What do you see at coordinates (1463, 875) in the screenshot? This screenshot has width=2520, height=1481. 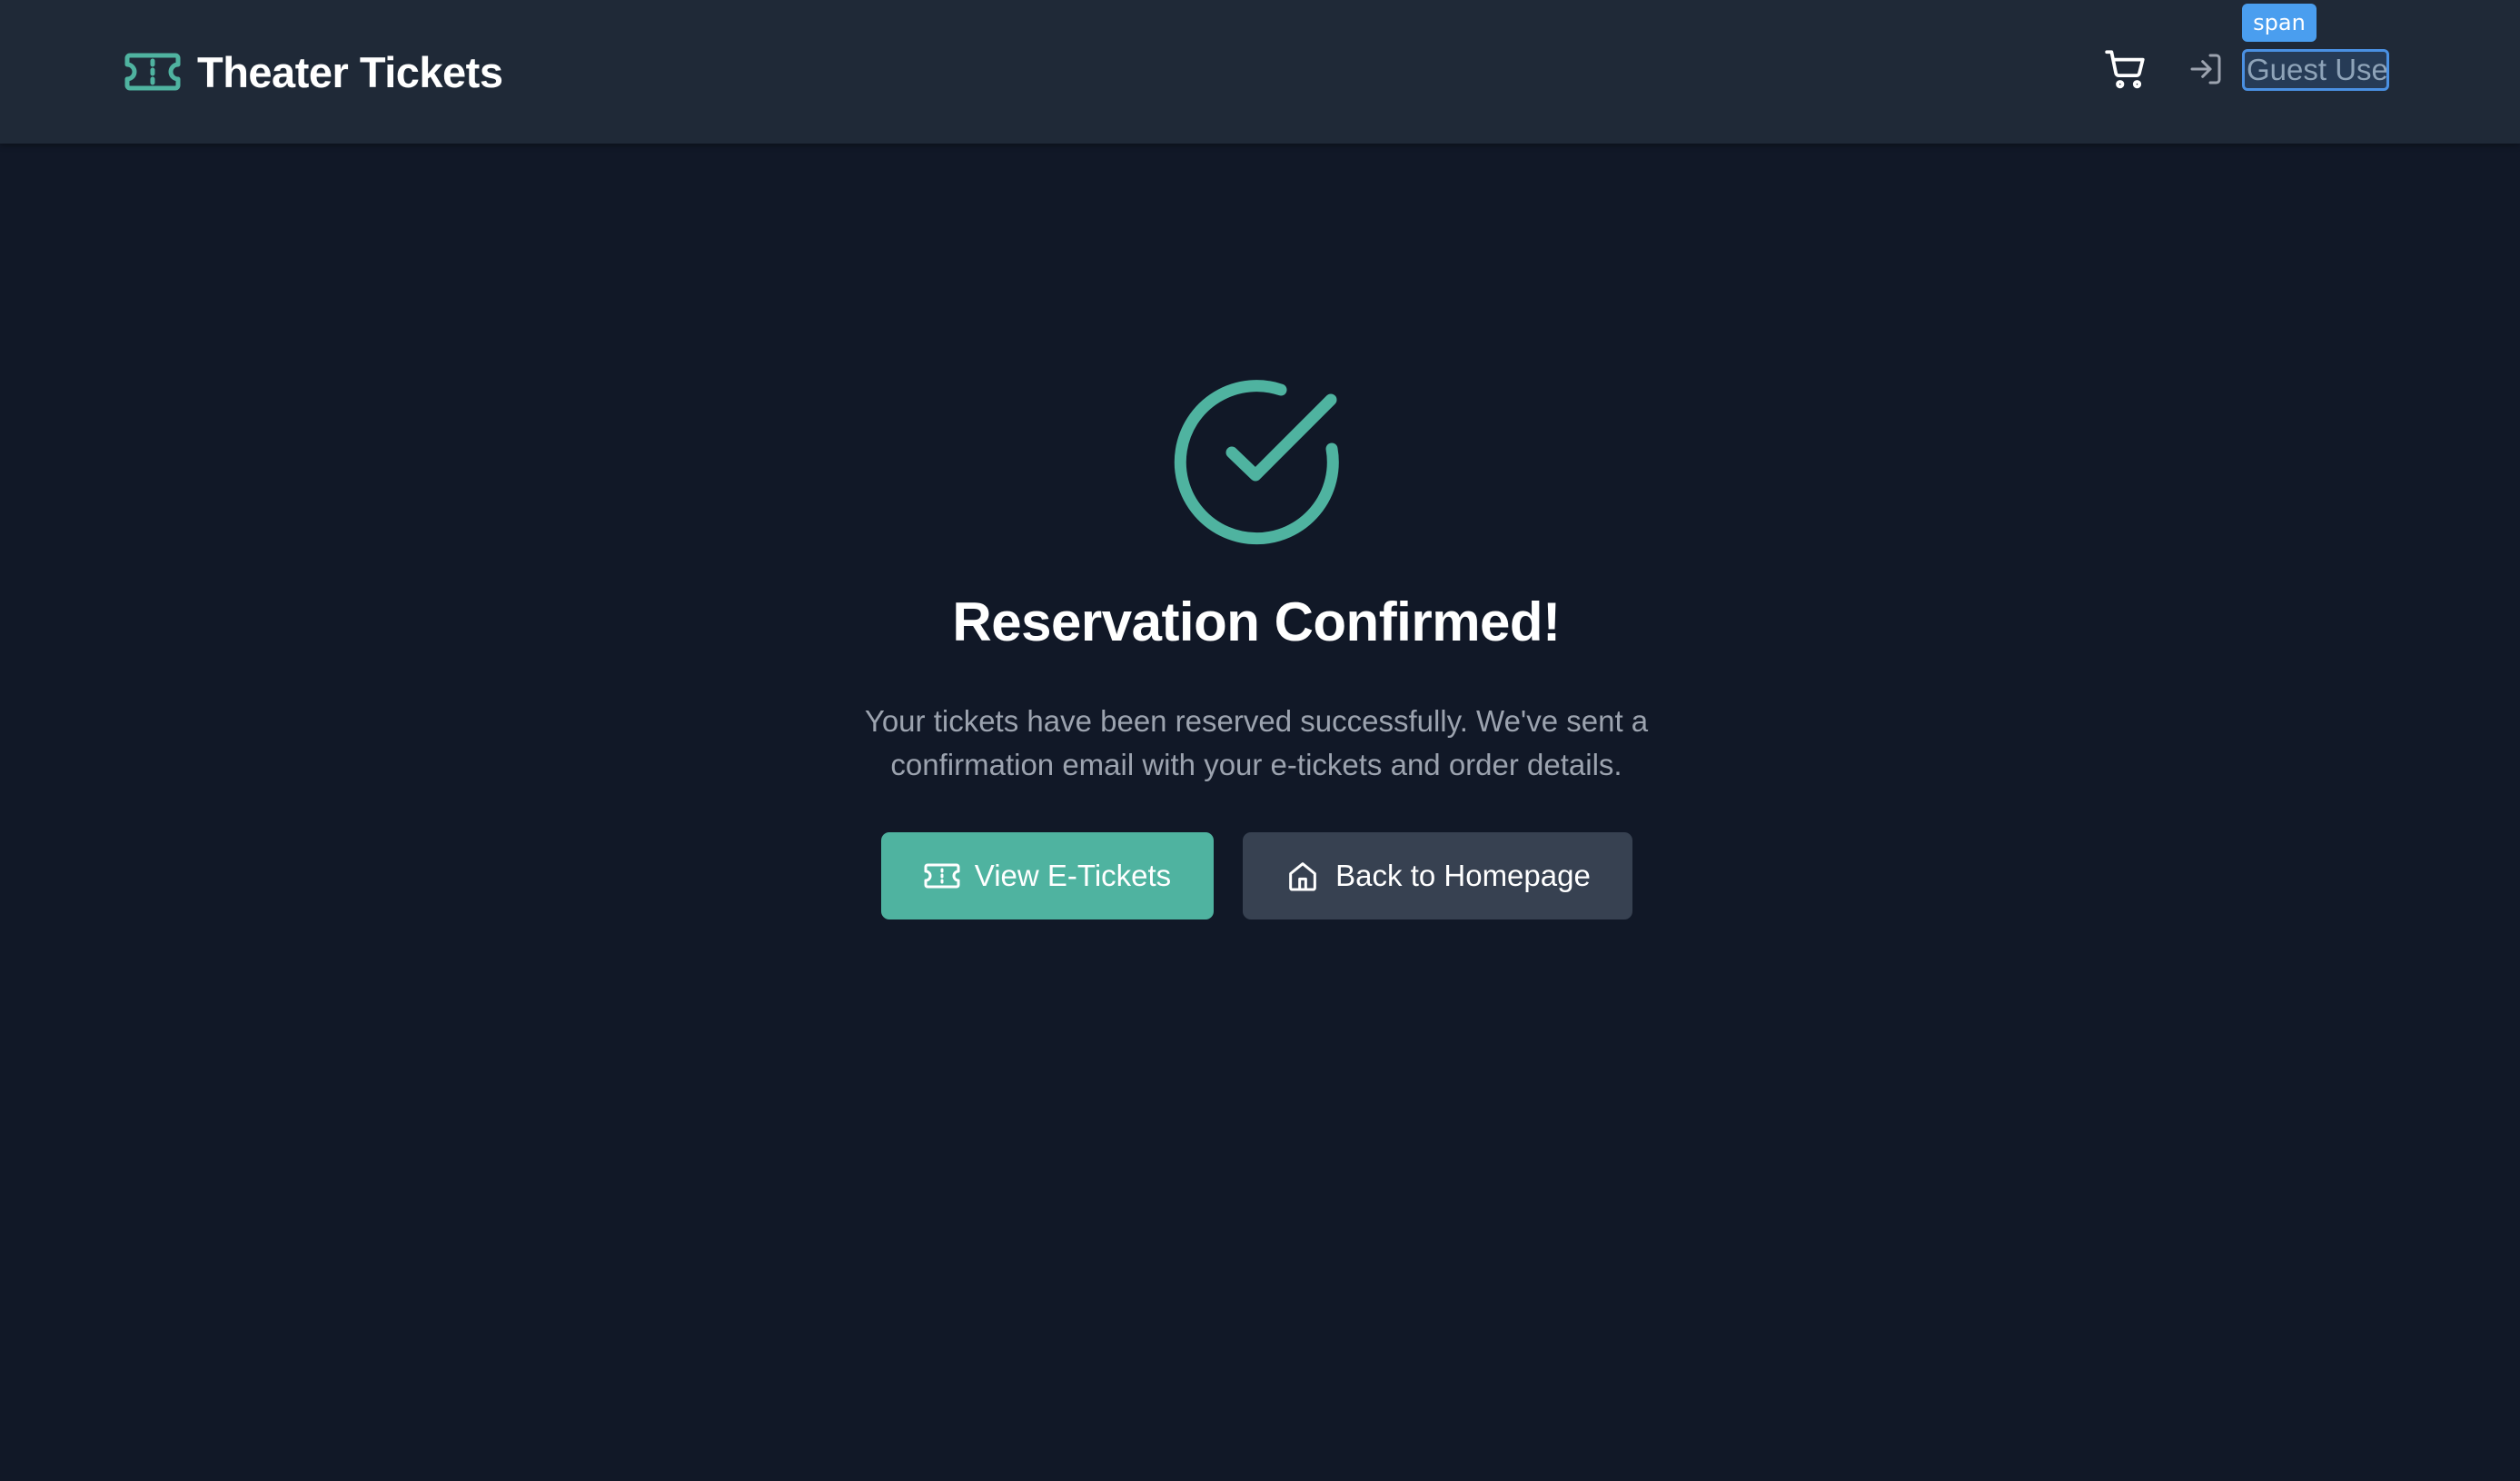 I see `back-to-homepage-label: Back to Homepage` at bounding box center [1463, 875].